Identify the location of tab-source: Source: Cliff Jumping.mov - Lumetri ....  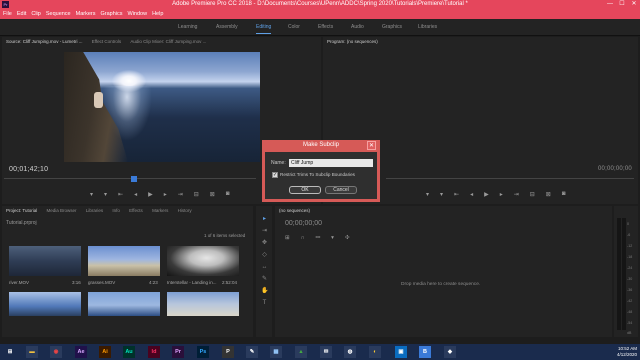
(44, 41).